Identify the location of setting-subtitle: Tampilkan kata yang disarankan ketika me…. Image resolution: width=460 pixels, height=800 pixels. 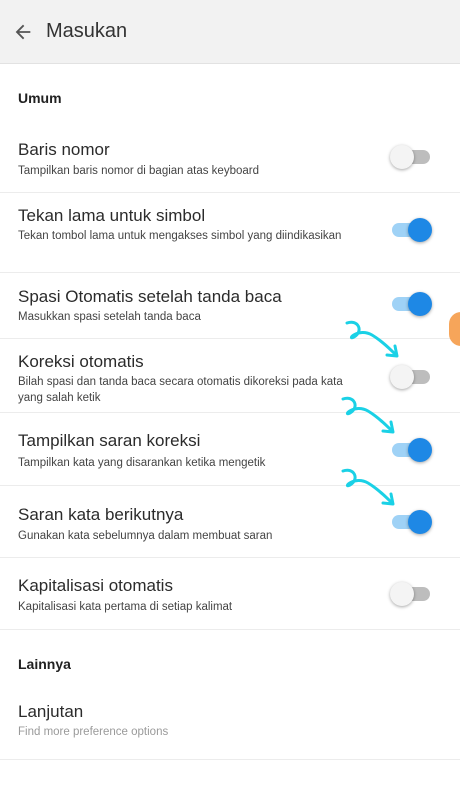
(142, 463).